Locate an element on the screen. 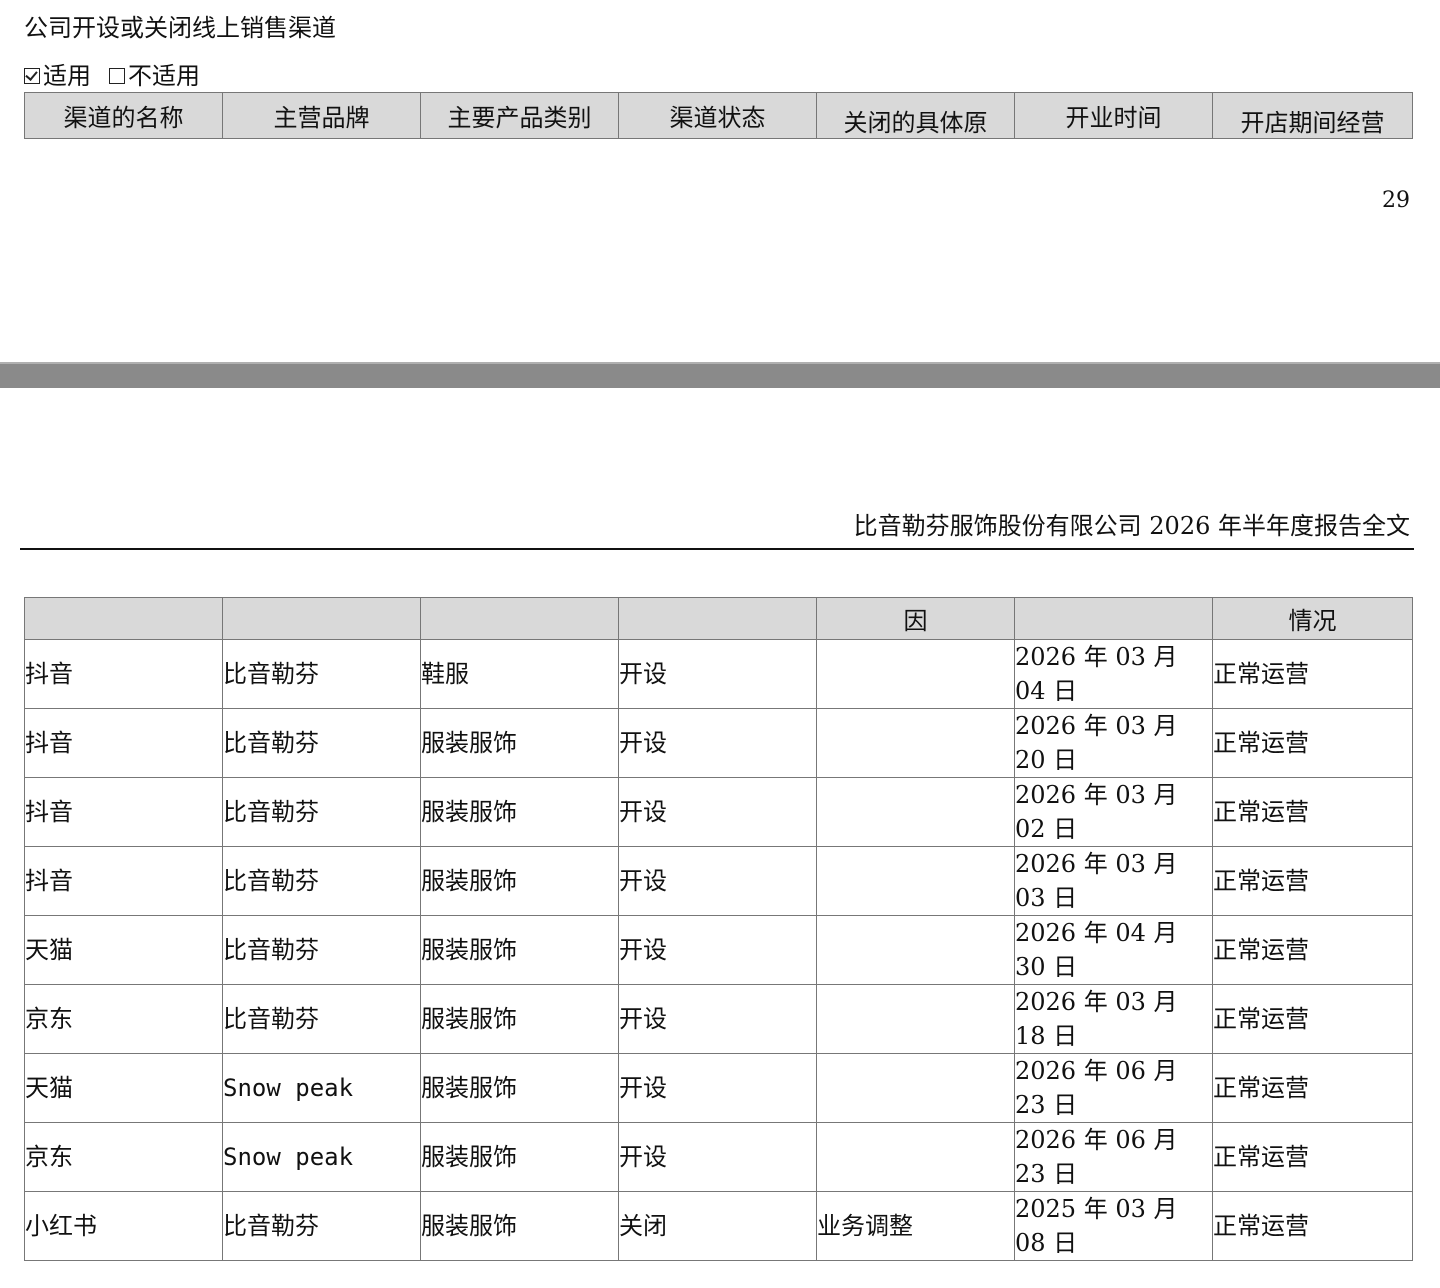 The width and height of the screenshot is (1440, 1288). page-separator is located at coordinates (720, 375).